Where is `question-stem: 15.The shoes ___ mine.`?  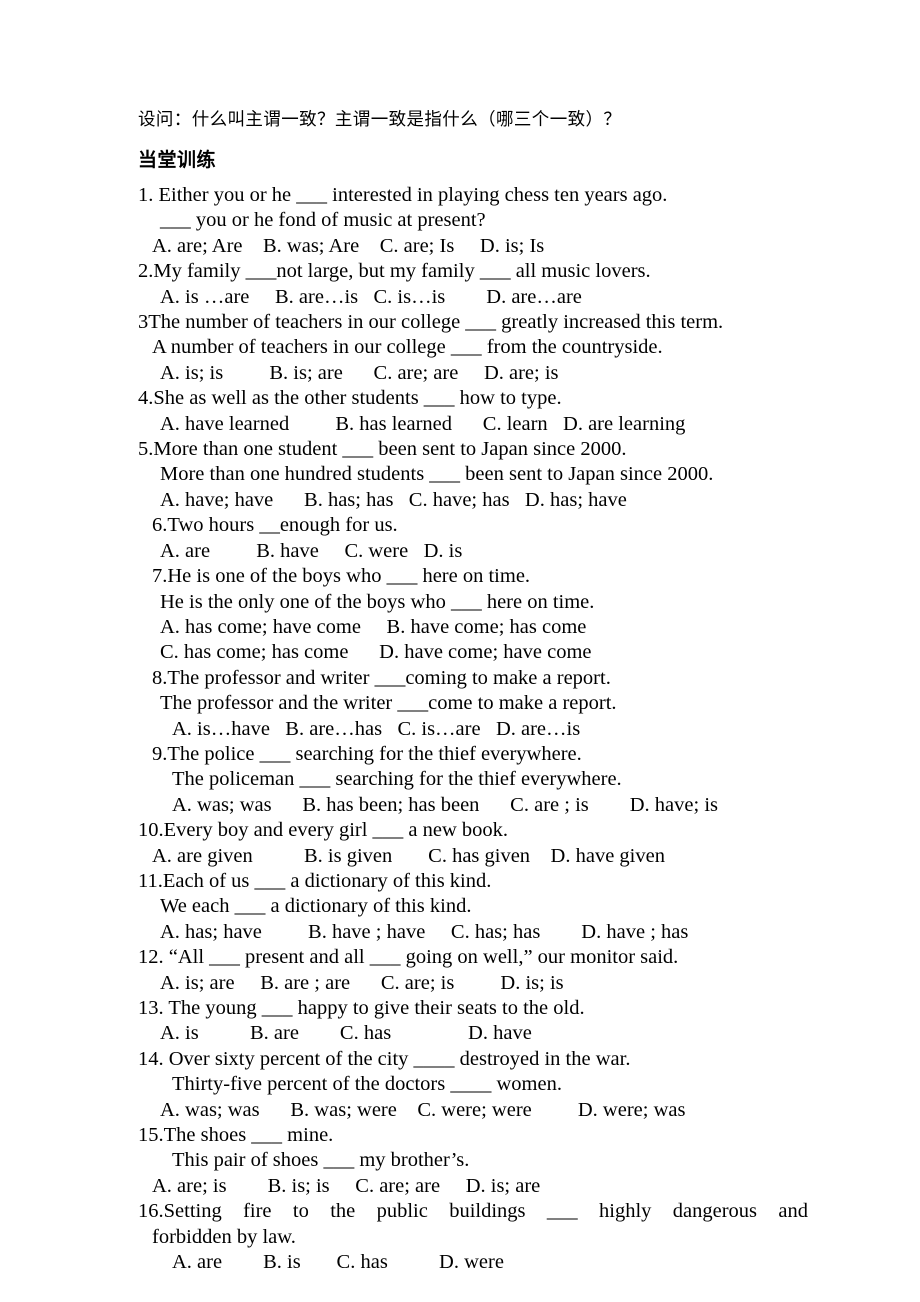
question-stem: 15.The shoes ___ mine. is located at coordinates (236, 1135).